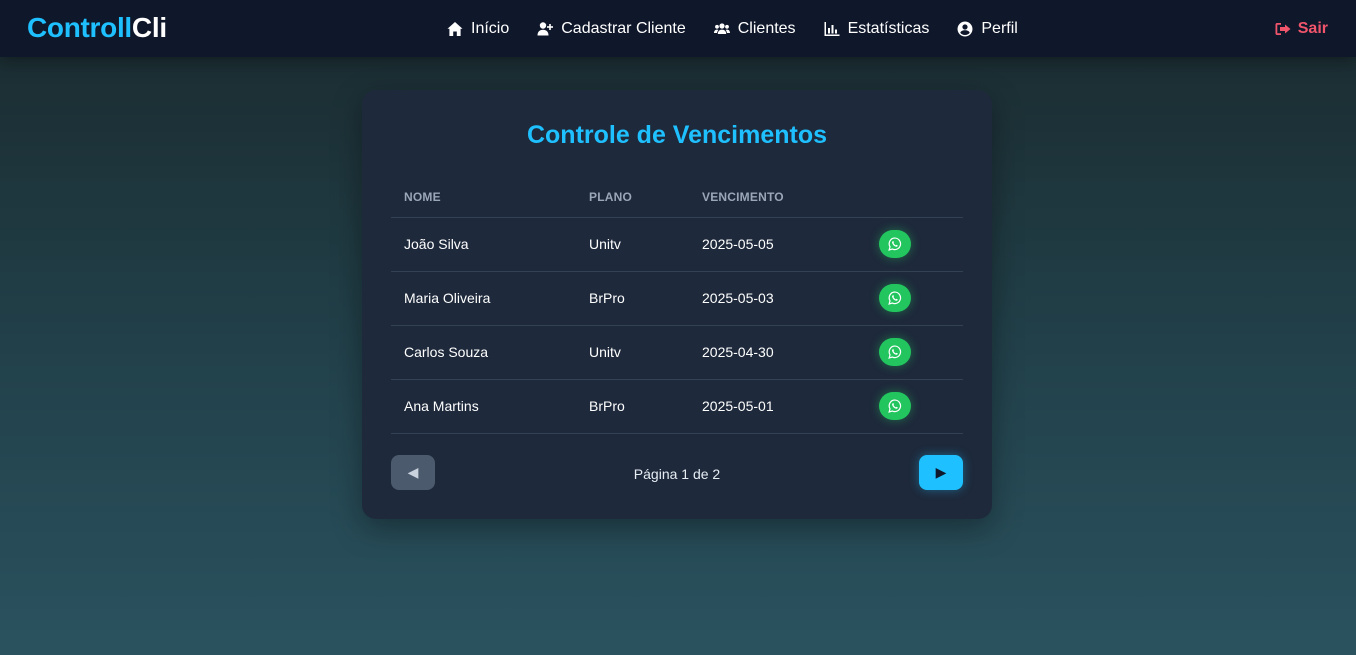 This screenshot has height=655, width=1356. I want to click on logout-label: Sair, so click(1312, 28).